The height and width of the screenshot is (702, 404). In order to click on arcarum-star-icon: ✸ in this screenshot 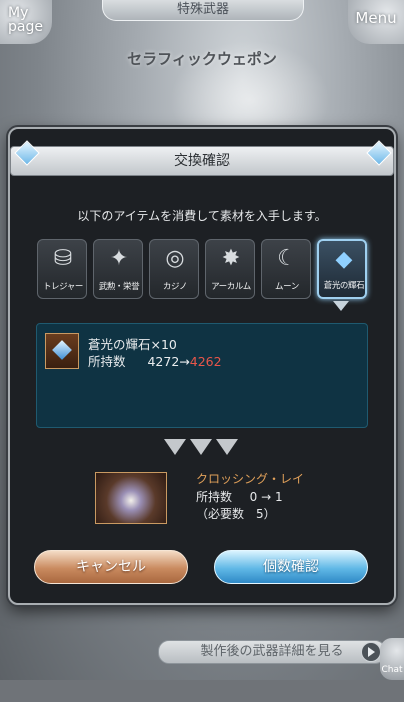, I will do `click(231, 258)`.